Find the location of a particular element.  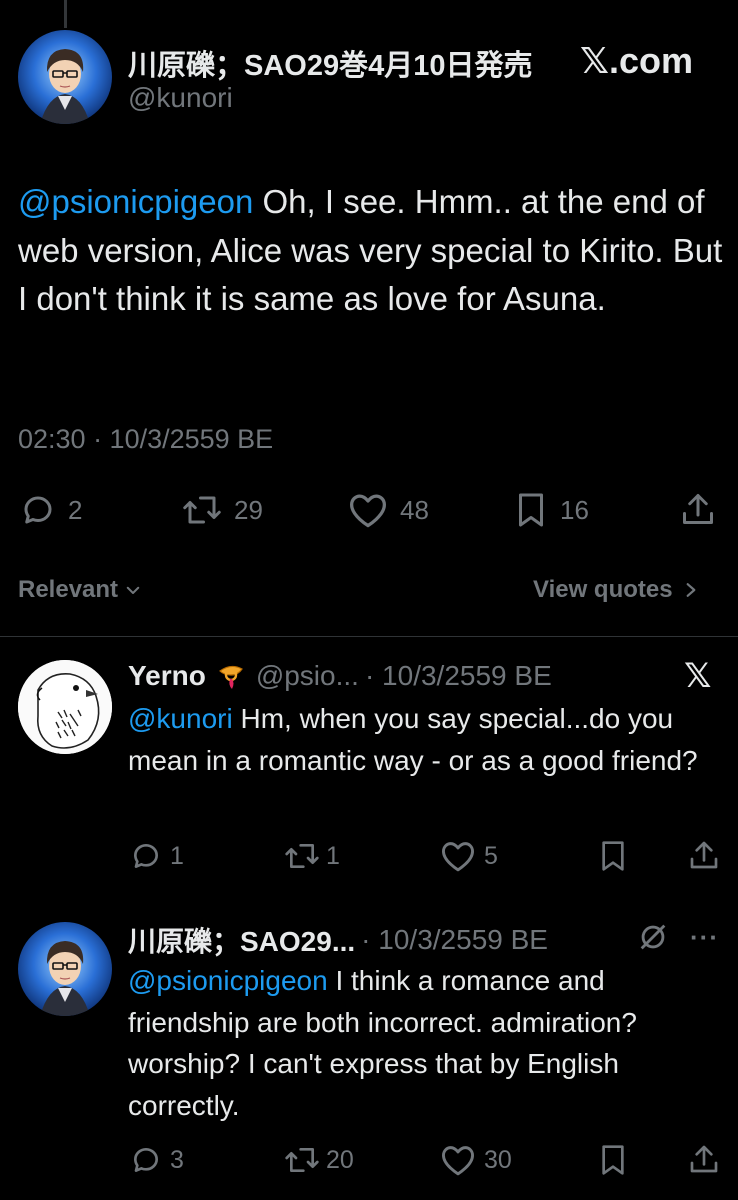

retweet-count: 20 is located at coordinates (340, 1159).